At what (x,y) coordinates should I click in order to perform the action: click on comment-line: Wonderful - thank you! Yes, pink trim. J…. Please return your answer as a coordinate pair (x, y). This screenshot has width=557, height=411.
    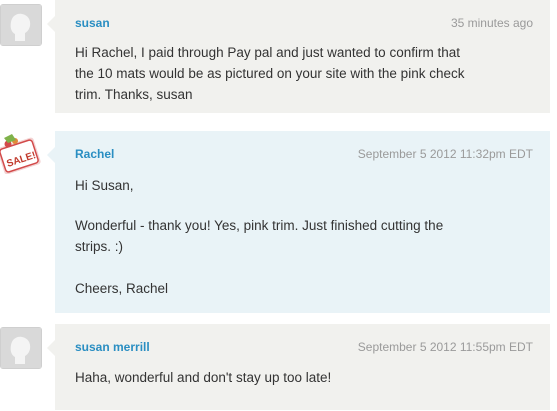
    Looking at the image, I should click on (259, 225).